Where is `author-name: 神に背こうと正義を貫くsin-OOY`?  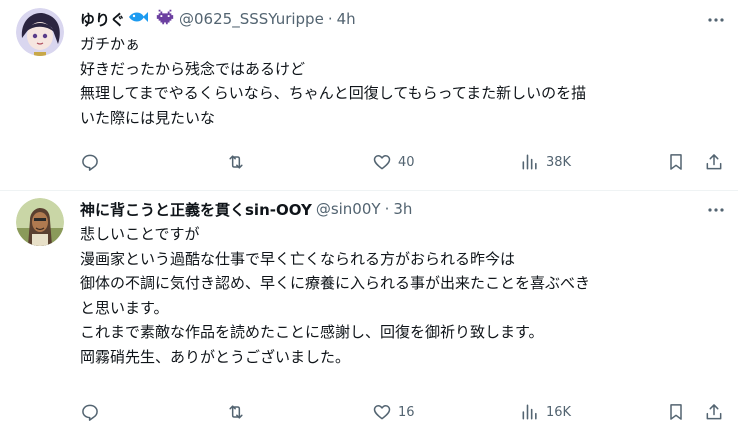
author-name: 神に背こうと正義を貫くsin-OOY is located at coordinates (196, 209).